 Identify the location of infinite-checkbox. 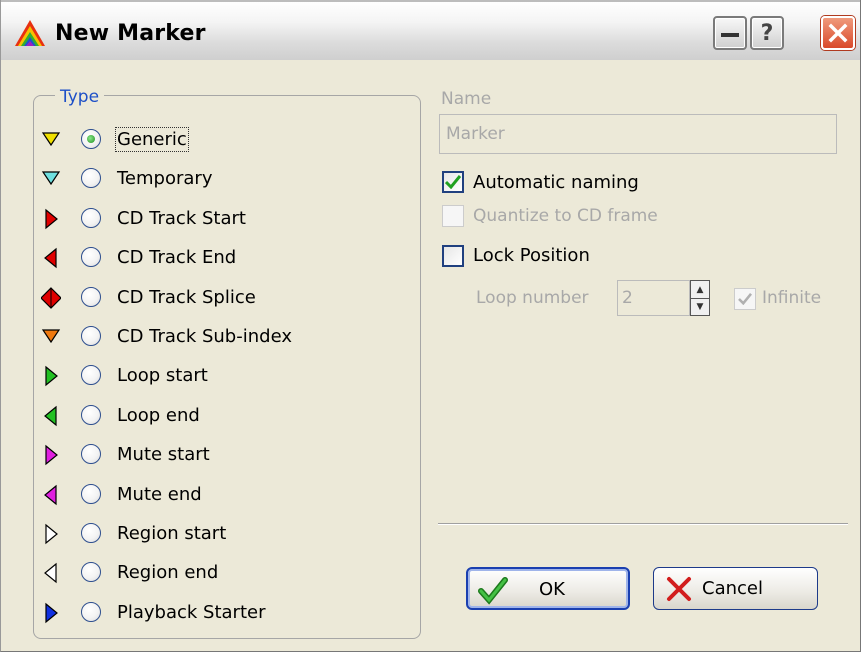
(745, 299).